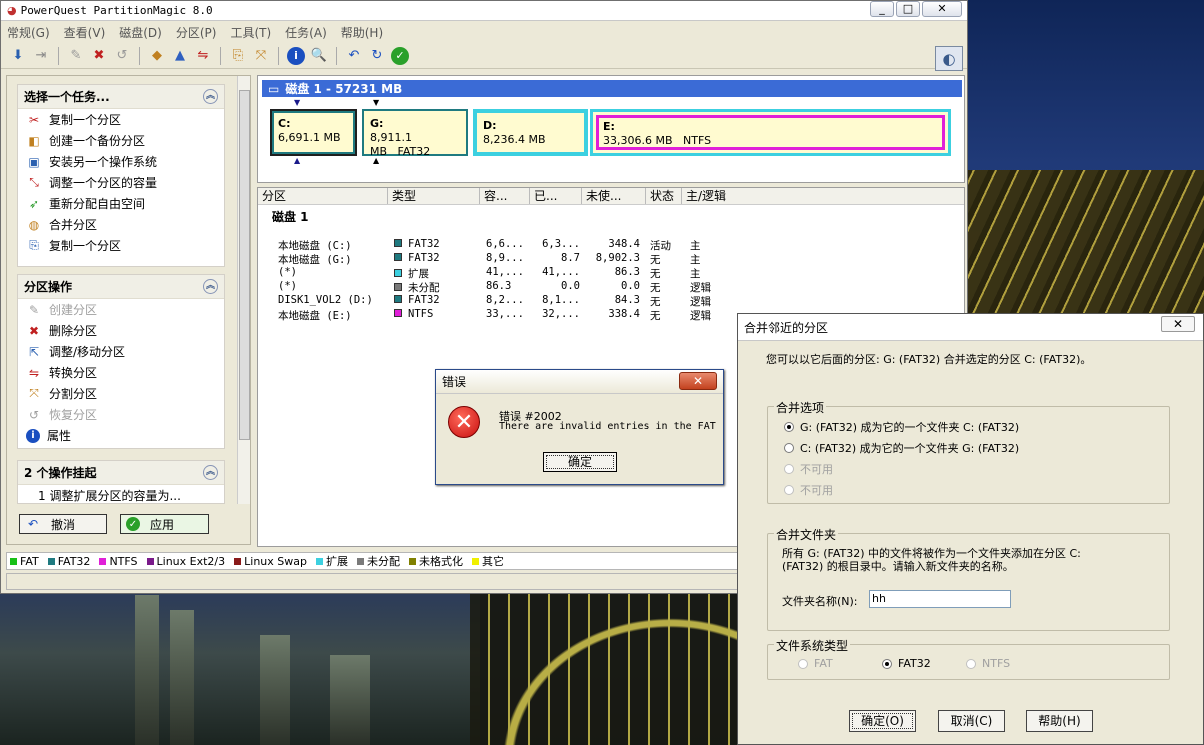 This screenshot has width=1204, height=745. Describe the element at coordinates (121, 224) in the screenshot. I see `task-merge-partitions: ◍ 合并分区` at that location.